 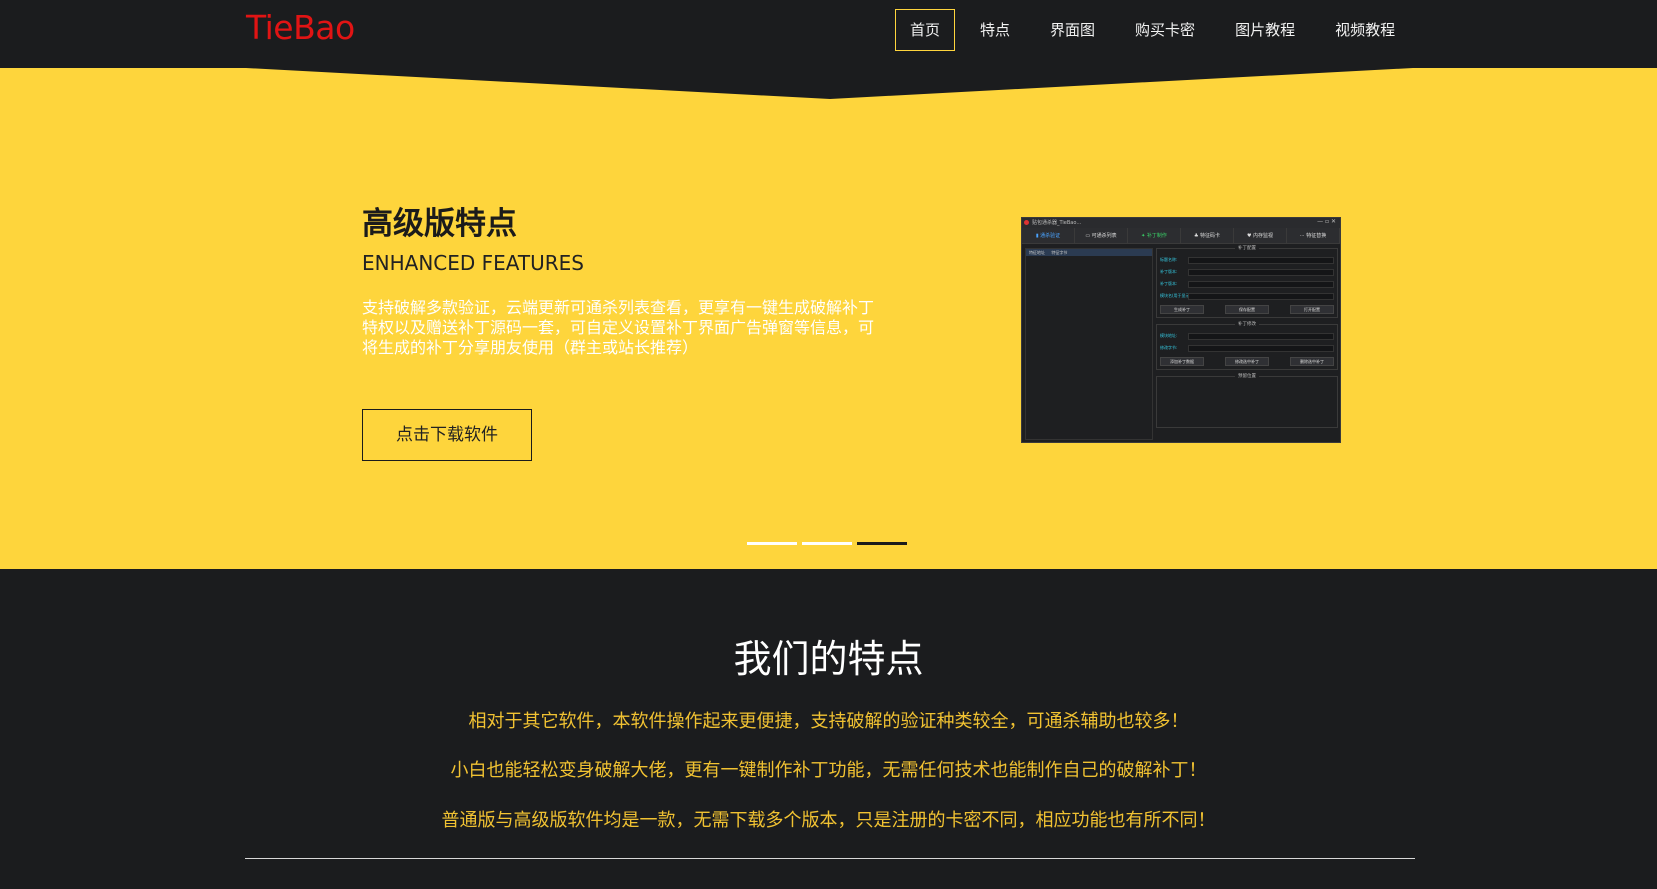 I want to click on app-button: 生成补丁, so click(x=1182, y=309).